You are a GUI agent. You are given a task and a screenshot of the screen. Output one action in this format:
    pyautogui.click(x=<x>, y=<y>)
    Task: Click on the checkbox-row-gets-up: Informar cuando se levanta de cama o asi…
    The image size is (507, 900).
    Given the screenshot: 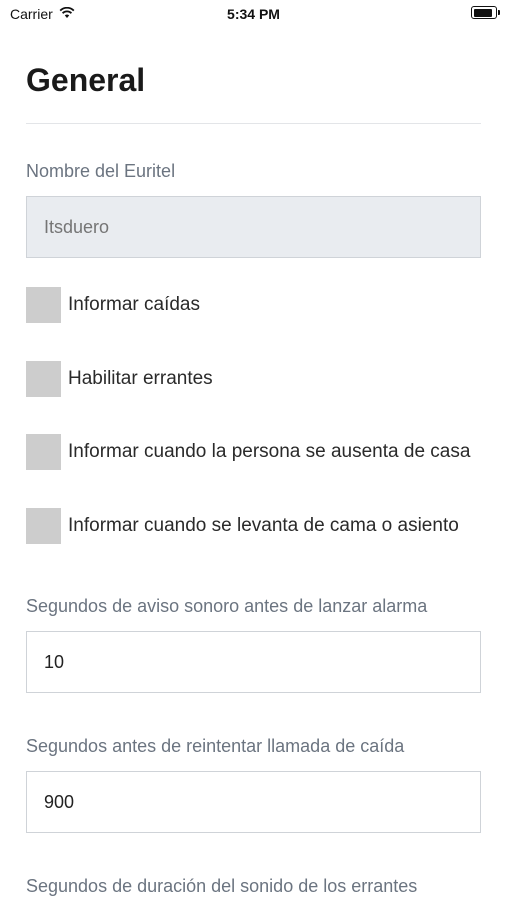 What is the action you would take?
    pyautogui.click(x=242, y=526)
    